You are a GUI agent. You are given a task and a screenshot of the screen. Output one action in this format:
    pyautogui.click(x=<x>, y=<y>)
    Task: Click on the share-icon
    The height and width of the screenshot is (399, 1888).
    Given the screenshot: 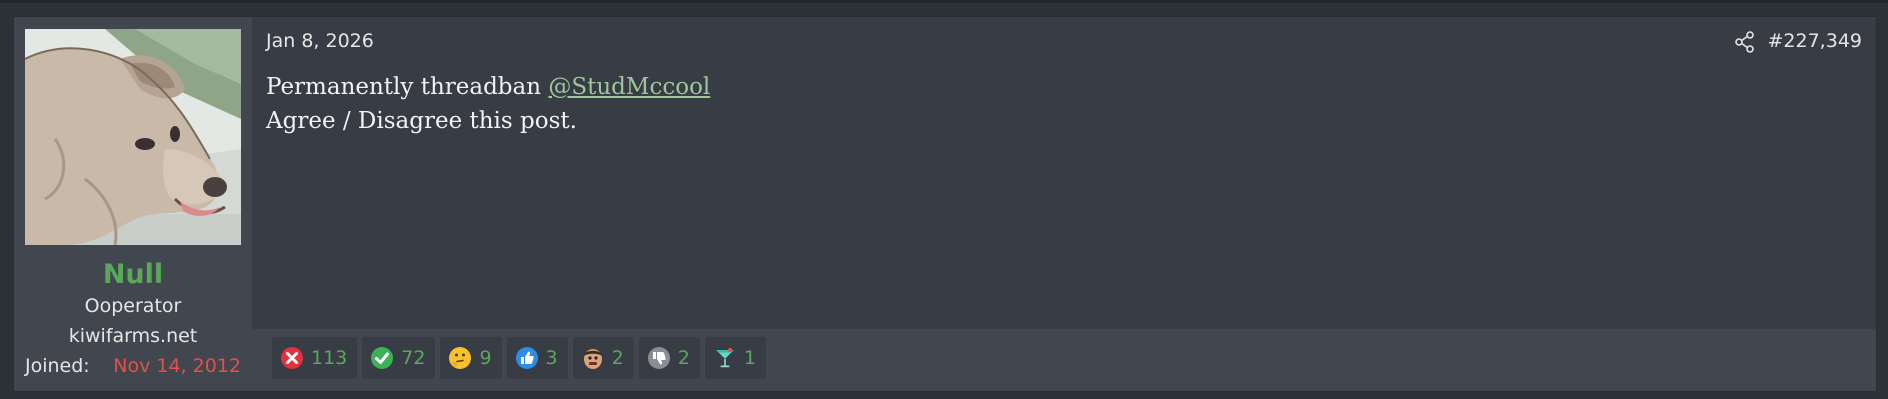 What is the action you would take?
    pyautogui.click(x=1745, y=42)
    